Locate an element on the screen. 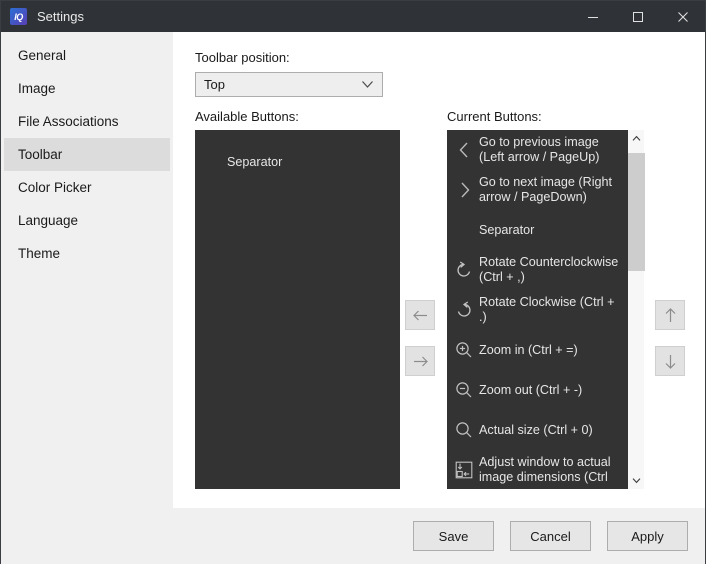  zoom-out-icon is located at coordinates (464, 390).